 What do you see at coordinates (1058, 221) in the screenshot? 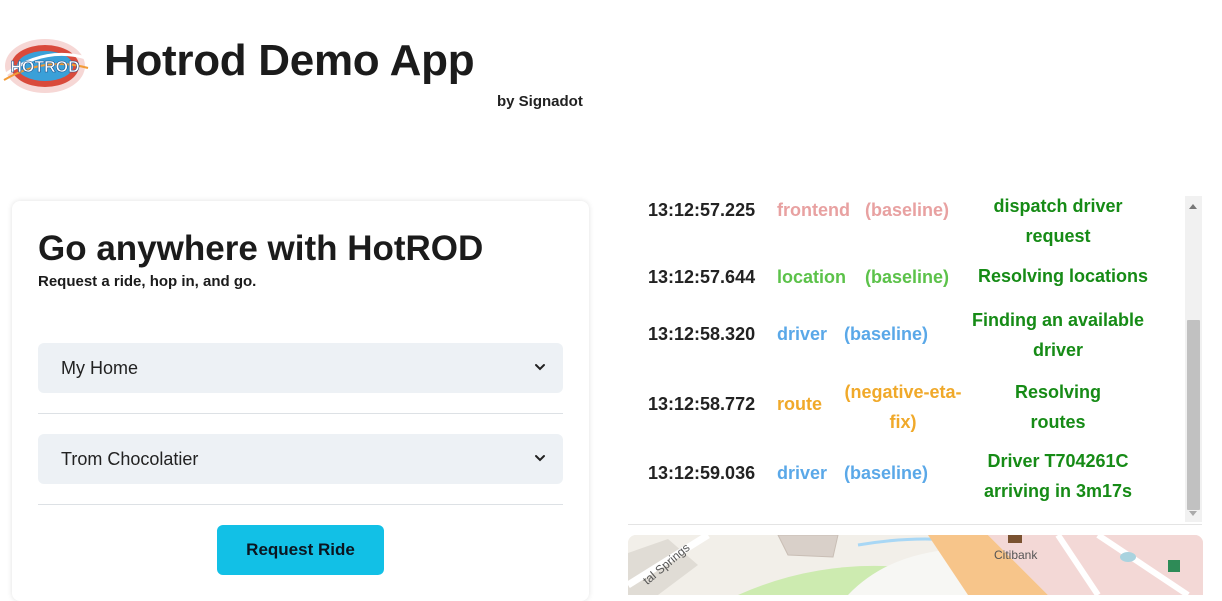
I see `log-message: dispatch driver request` at bounding box center [1058, 221].